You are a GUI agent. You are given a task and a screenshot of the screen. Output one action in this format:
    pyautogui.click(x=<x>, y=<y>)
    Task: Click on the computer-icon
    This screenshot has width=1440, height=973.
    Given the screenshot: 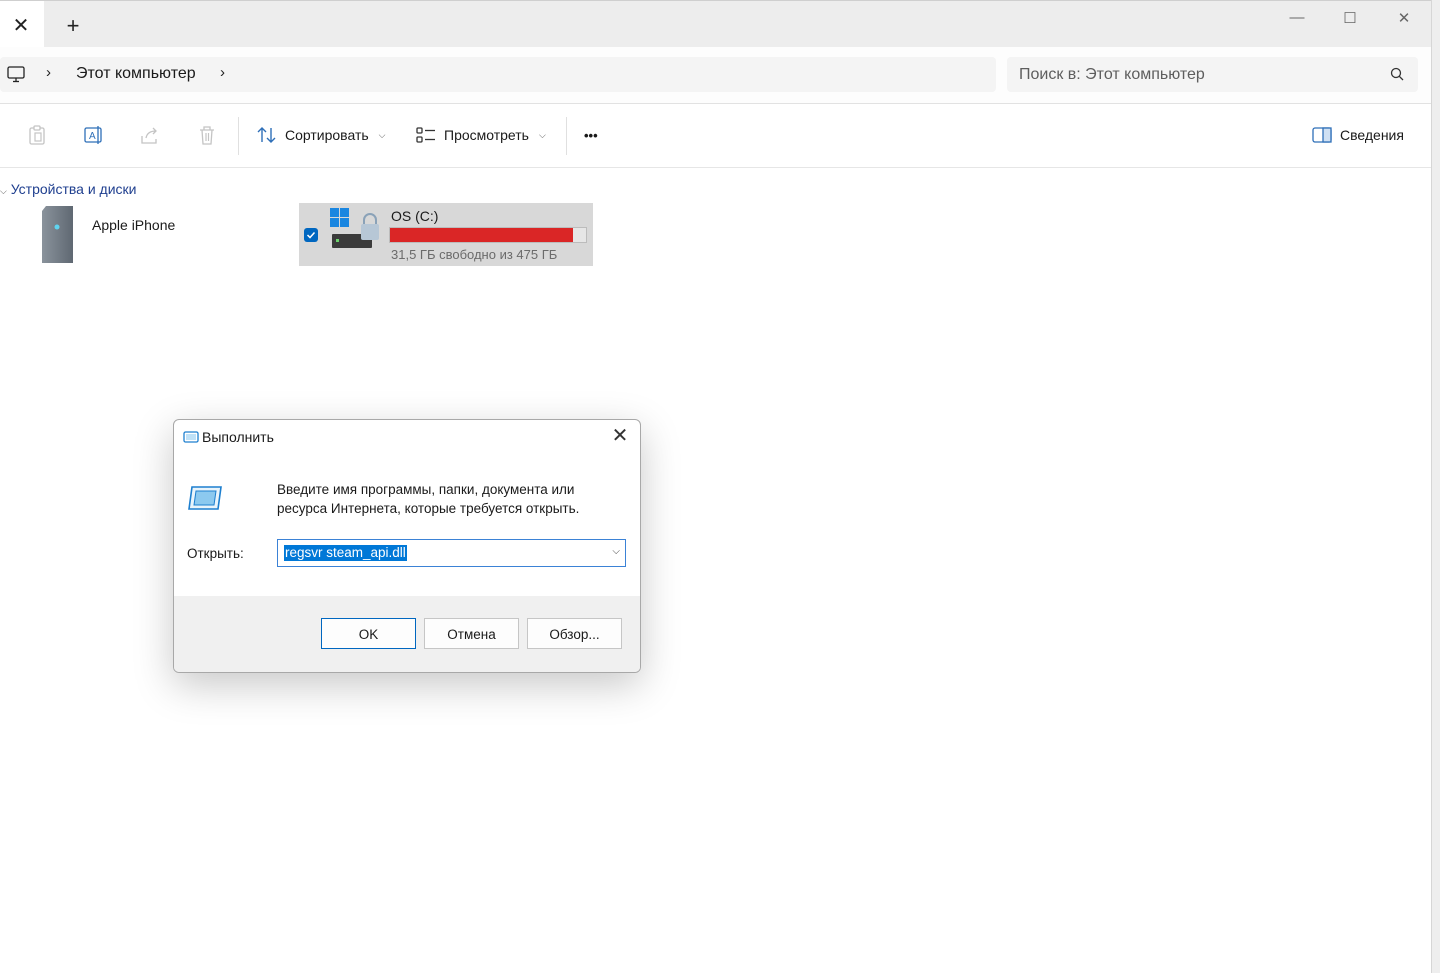 What is the action you would take?
    pyautogui.click(x=16, y=74)
    